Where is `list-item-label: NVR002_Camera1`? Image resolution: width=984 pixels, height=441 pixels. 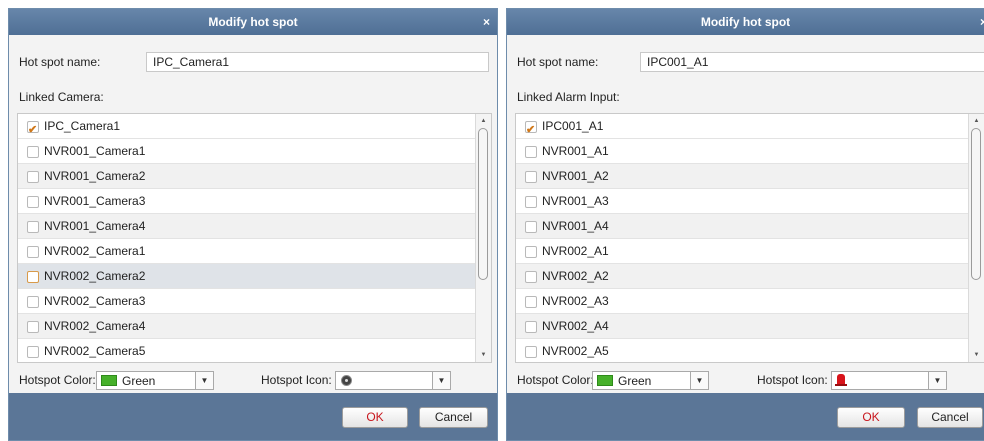
list-item-label: NVR002_Camera1 is located at coordinates (95, 251).